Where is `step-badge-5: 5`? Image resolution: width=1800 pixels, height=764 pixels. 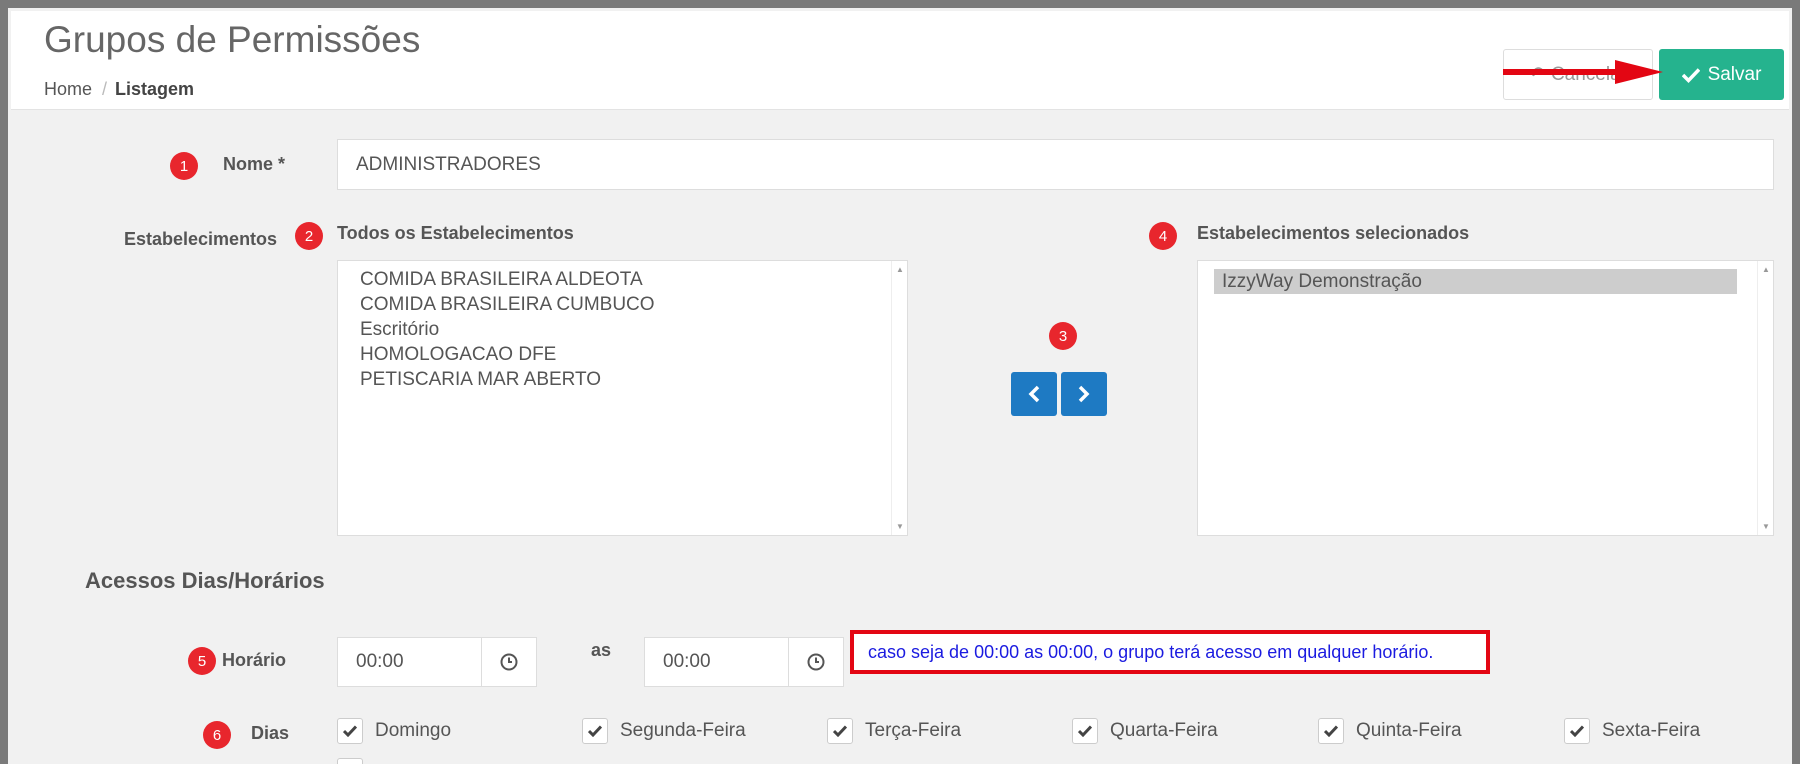
step-badge-5: 5 is located at coordinates (202, 661).